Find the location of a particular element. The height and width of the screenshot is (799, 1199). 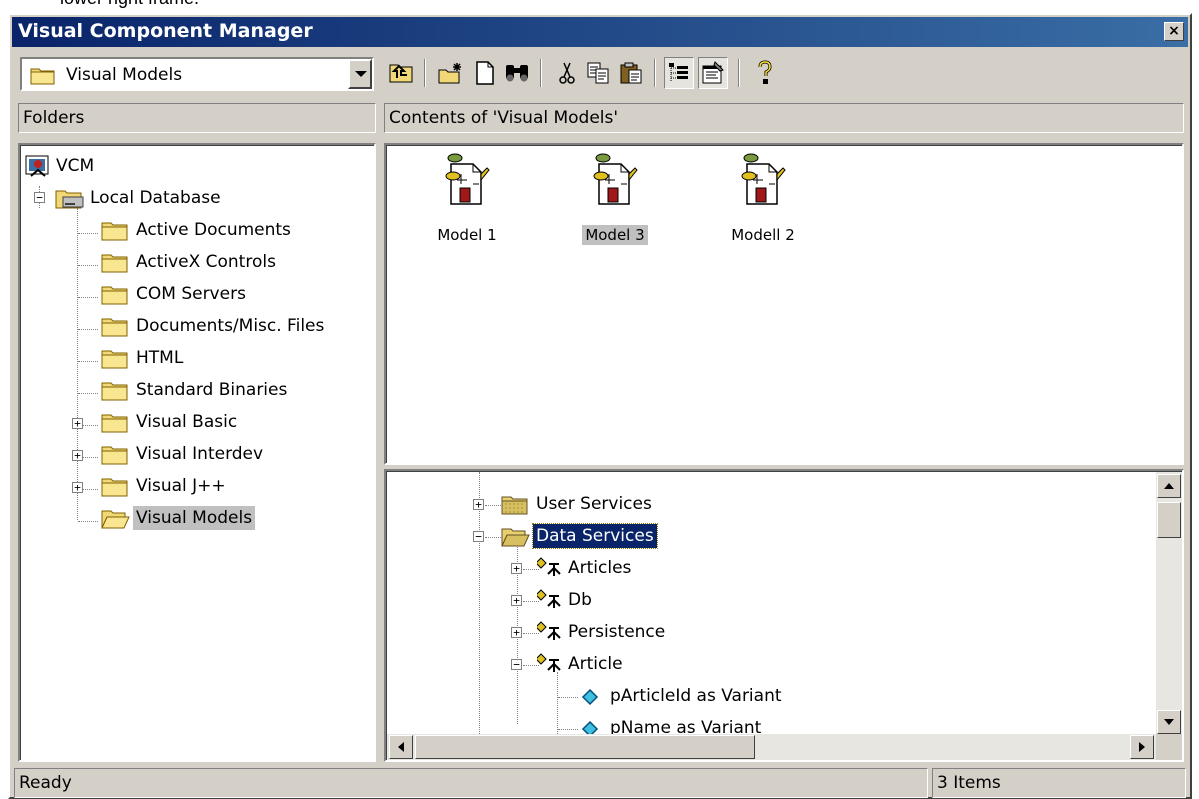

tree-label: Documents/Misc. Files is located at coordinates (230, 326).